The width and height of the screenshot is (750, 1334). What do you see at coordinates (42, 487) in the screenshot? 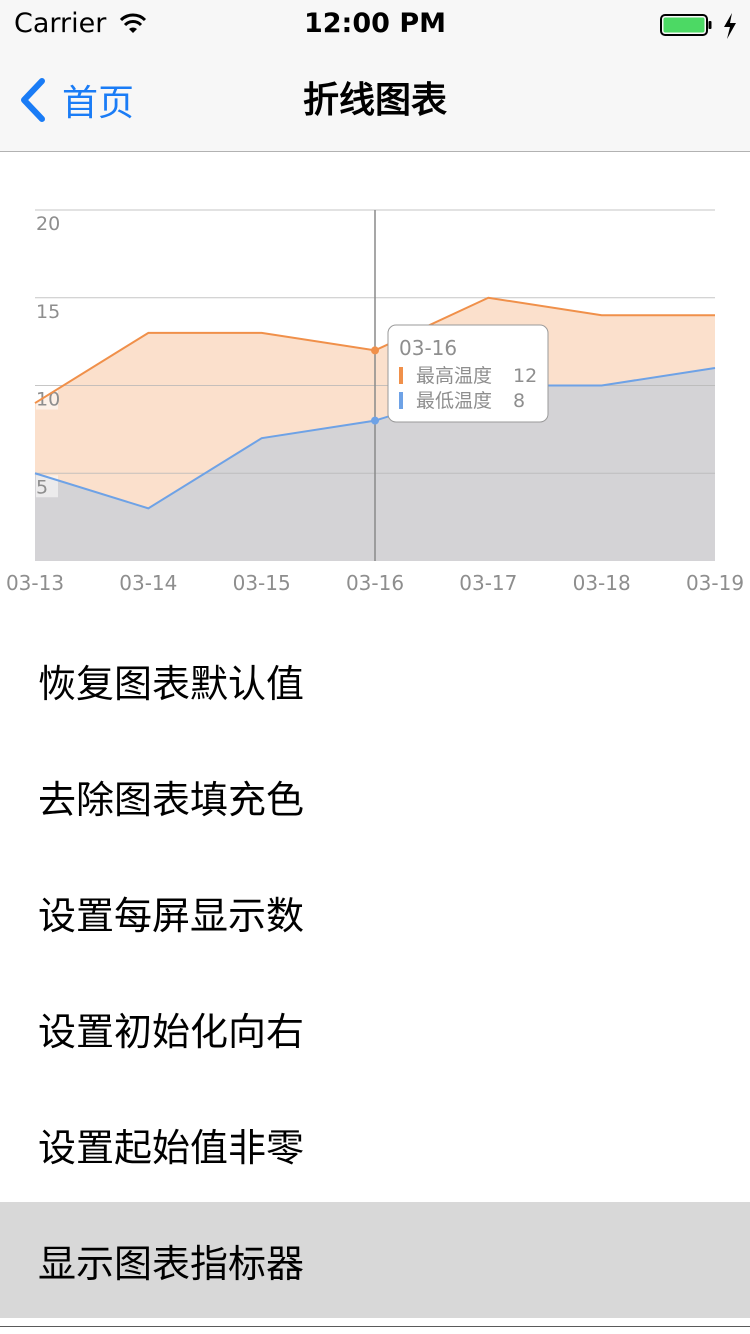
I see `y-tick-label: 5` at bounding box center [42, 487].